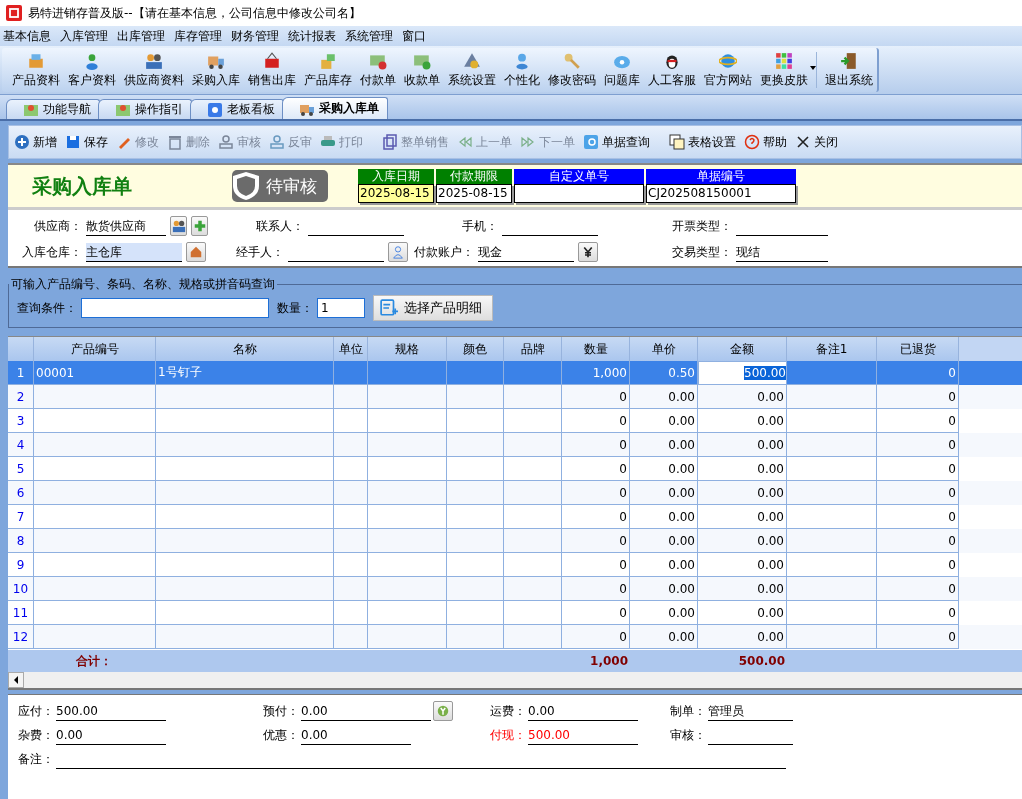 This screenshot has width=1022, height=799. I want to click on field-label: 预付：, so click(281, 711).